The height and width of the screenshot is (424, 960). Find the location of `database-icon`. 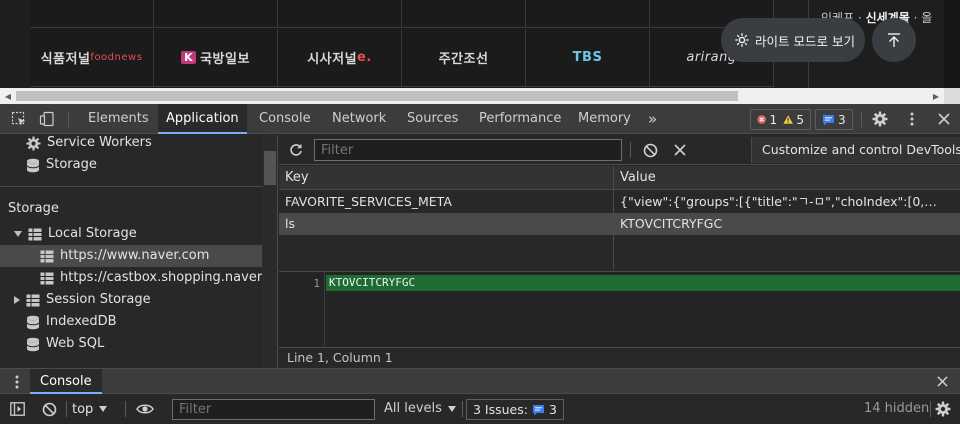

database-icon is located at coordinates (33, 165).